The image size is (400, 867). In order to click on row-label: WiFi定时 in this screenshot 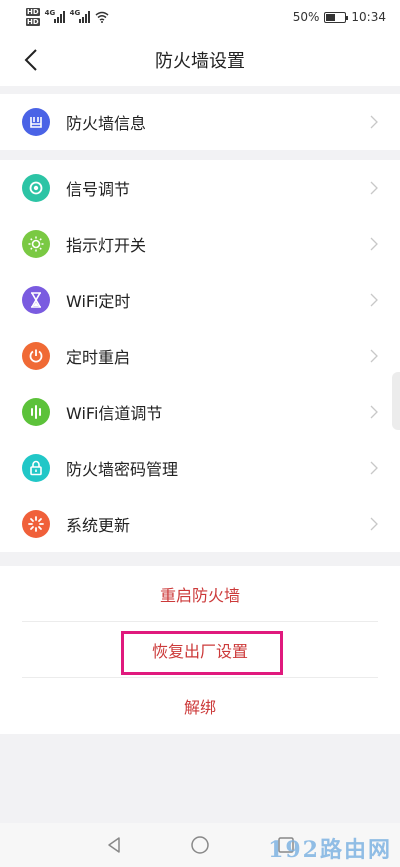, I will do `click(98, 301)`.